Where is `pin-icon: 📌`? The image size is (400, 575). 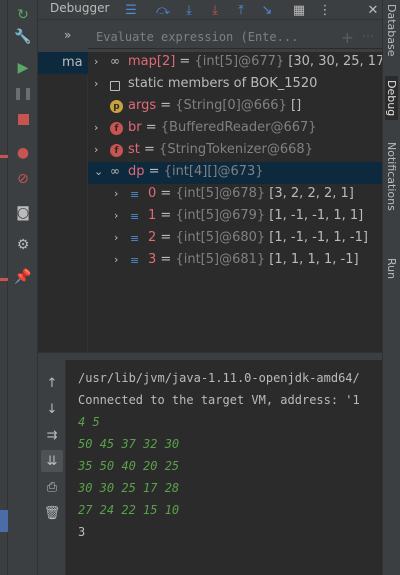
pin-icon: 📌 is located at coordinates (23, 277).